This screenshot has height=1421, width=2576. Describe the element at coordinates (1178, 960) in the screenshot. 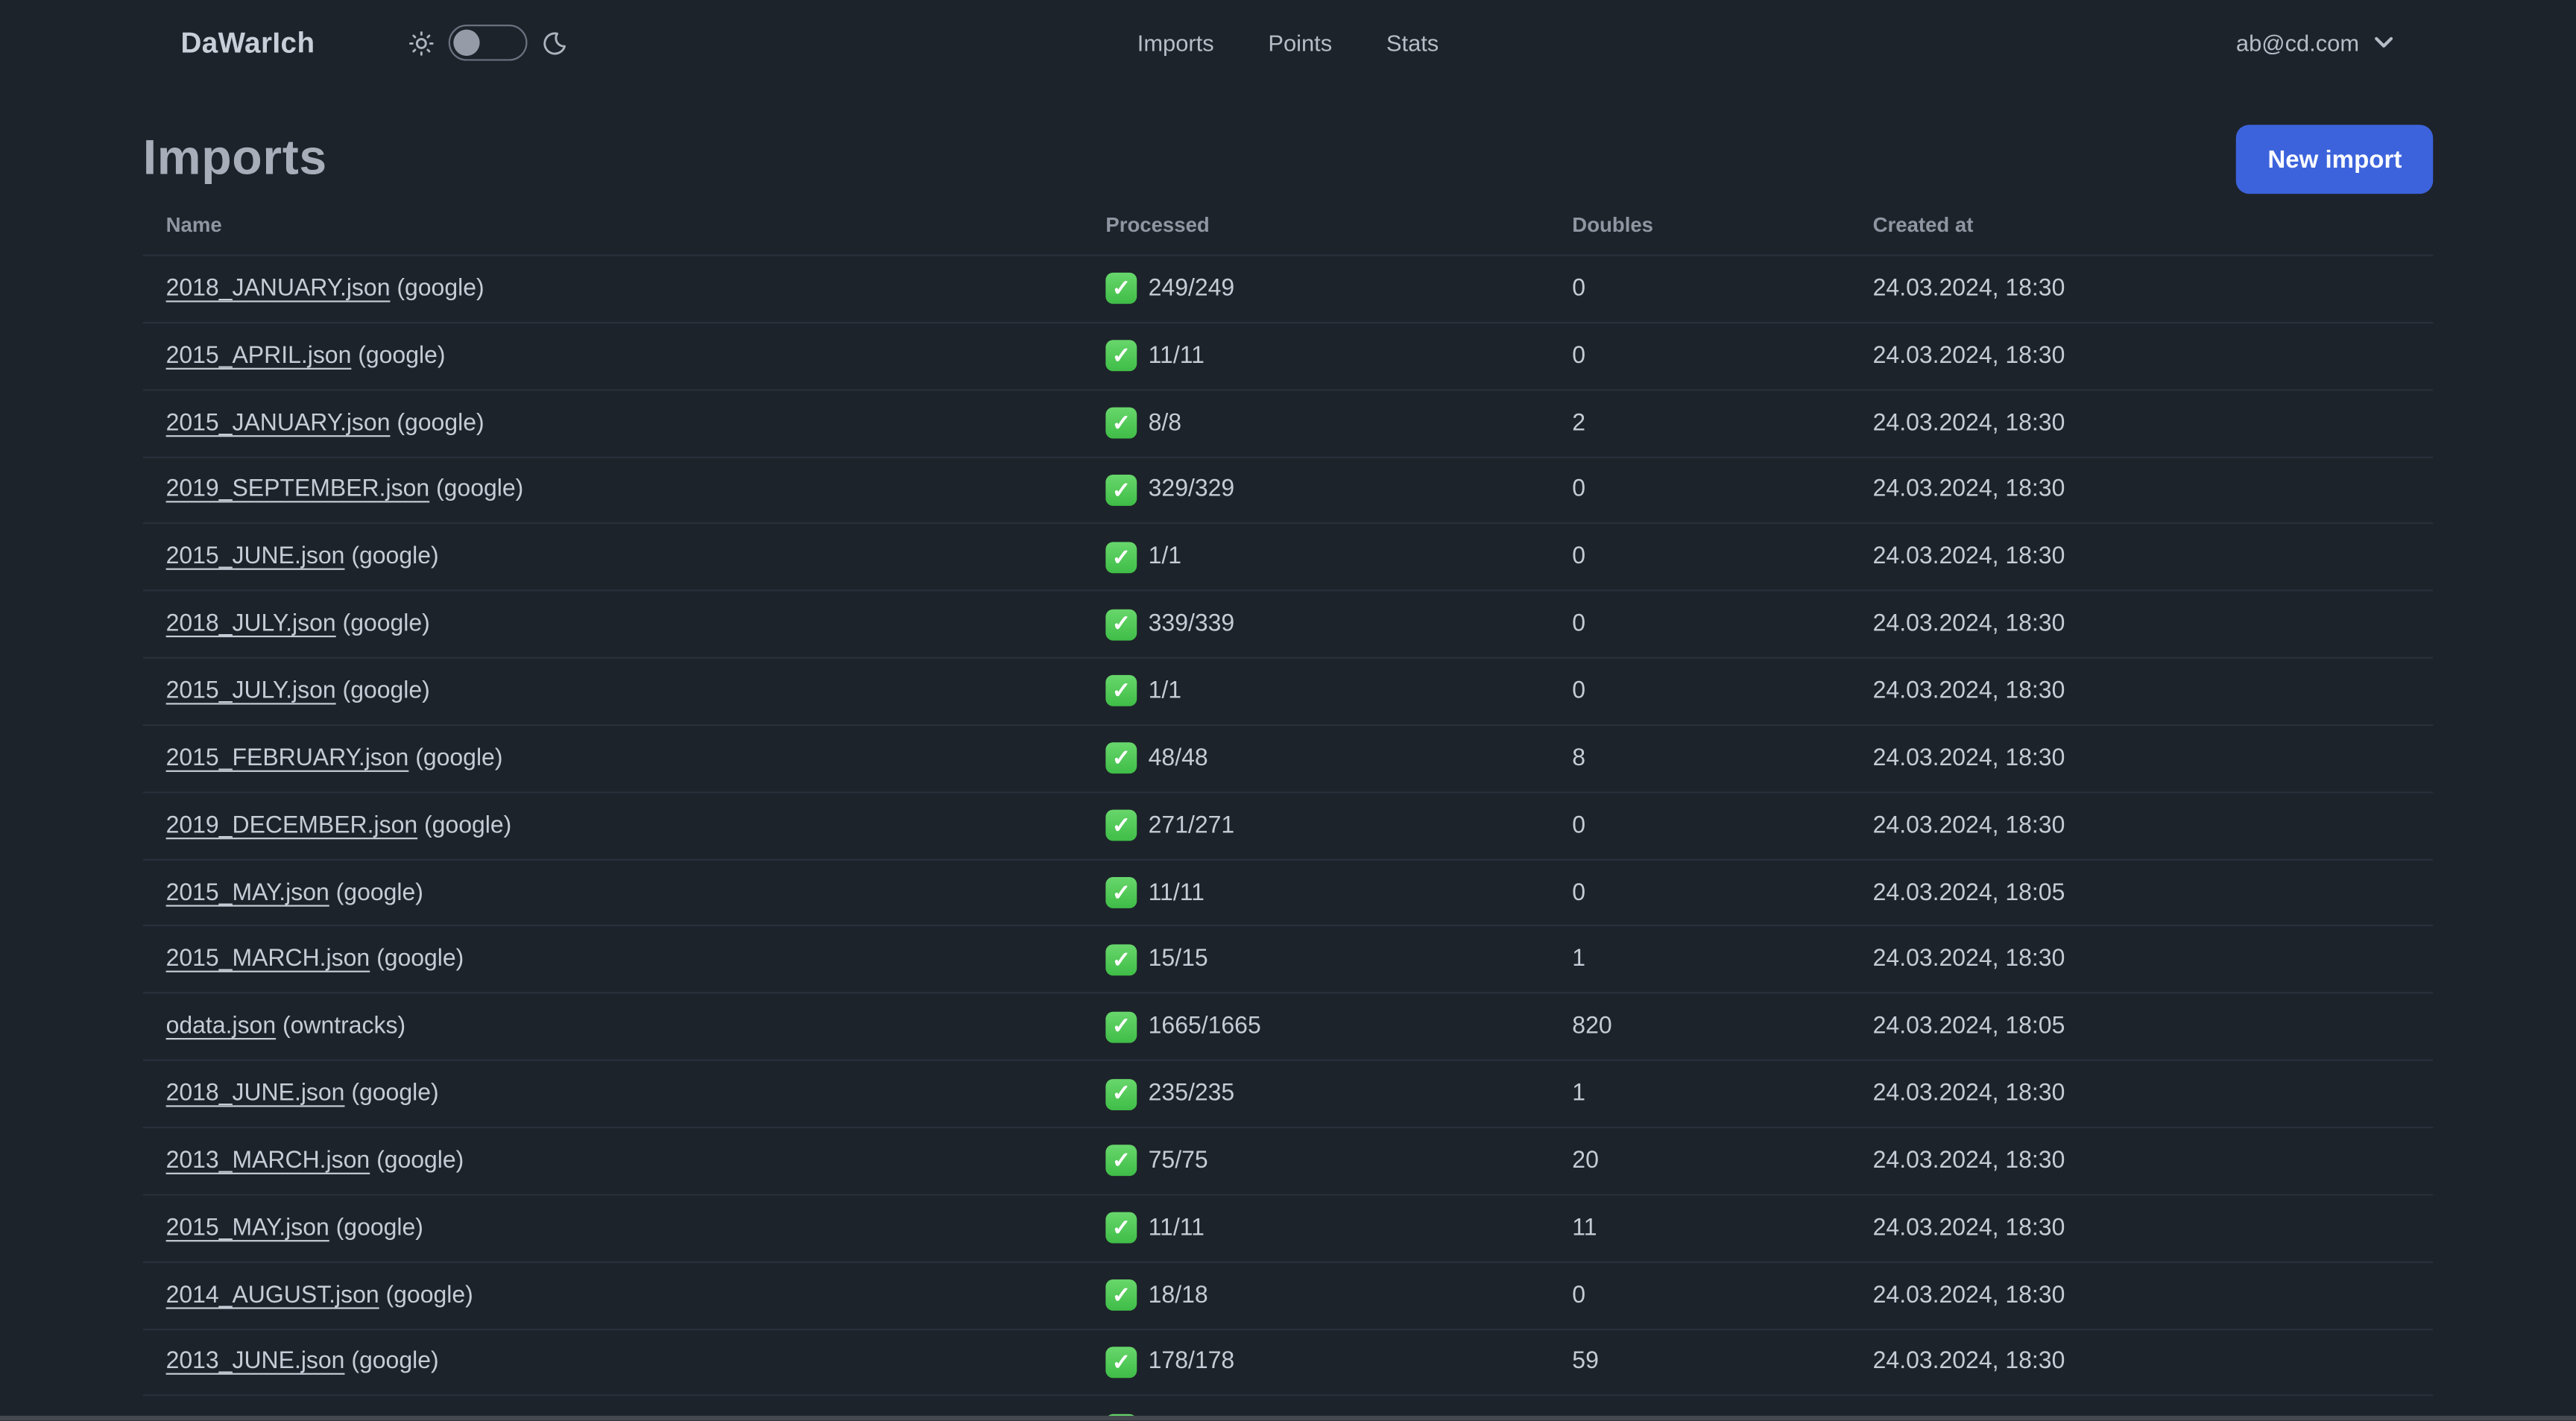

I see `processed-count: 15/15` at that location.